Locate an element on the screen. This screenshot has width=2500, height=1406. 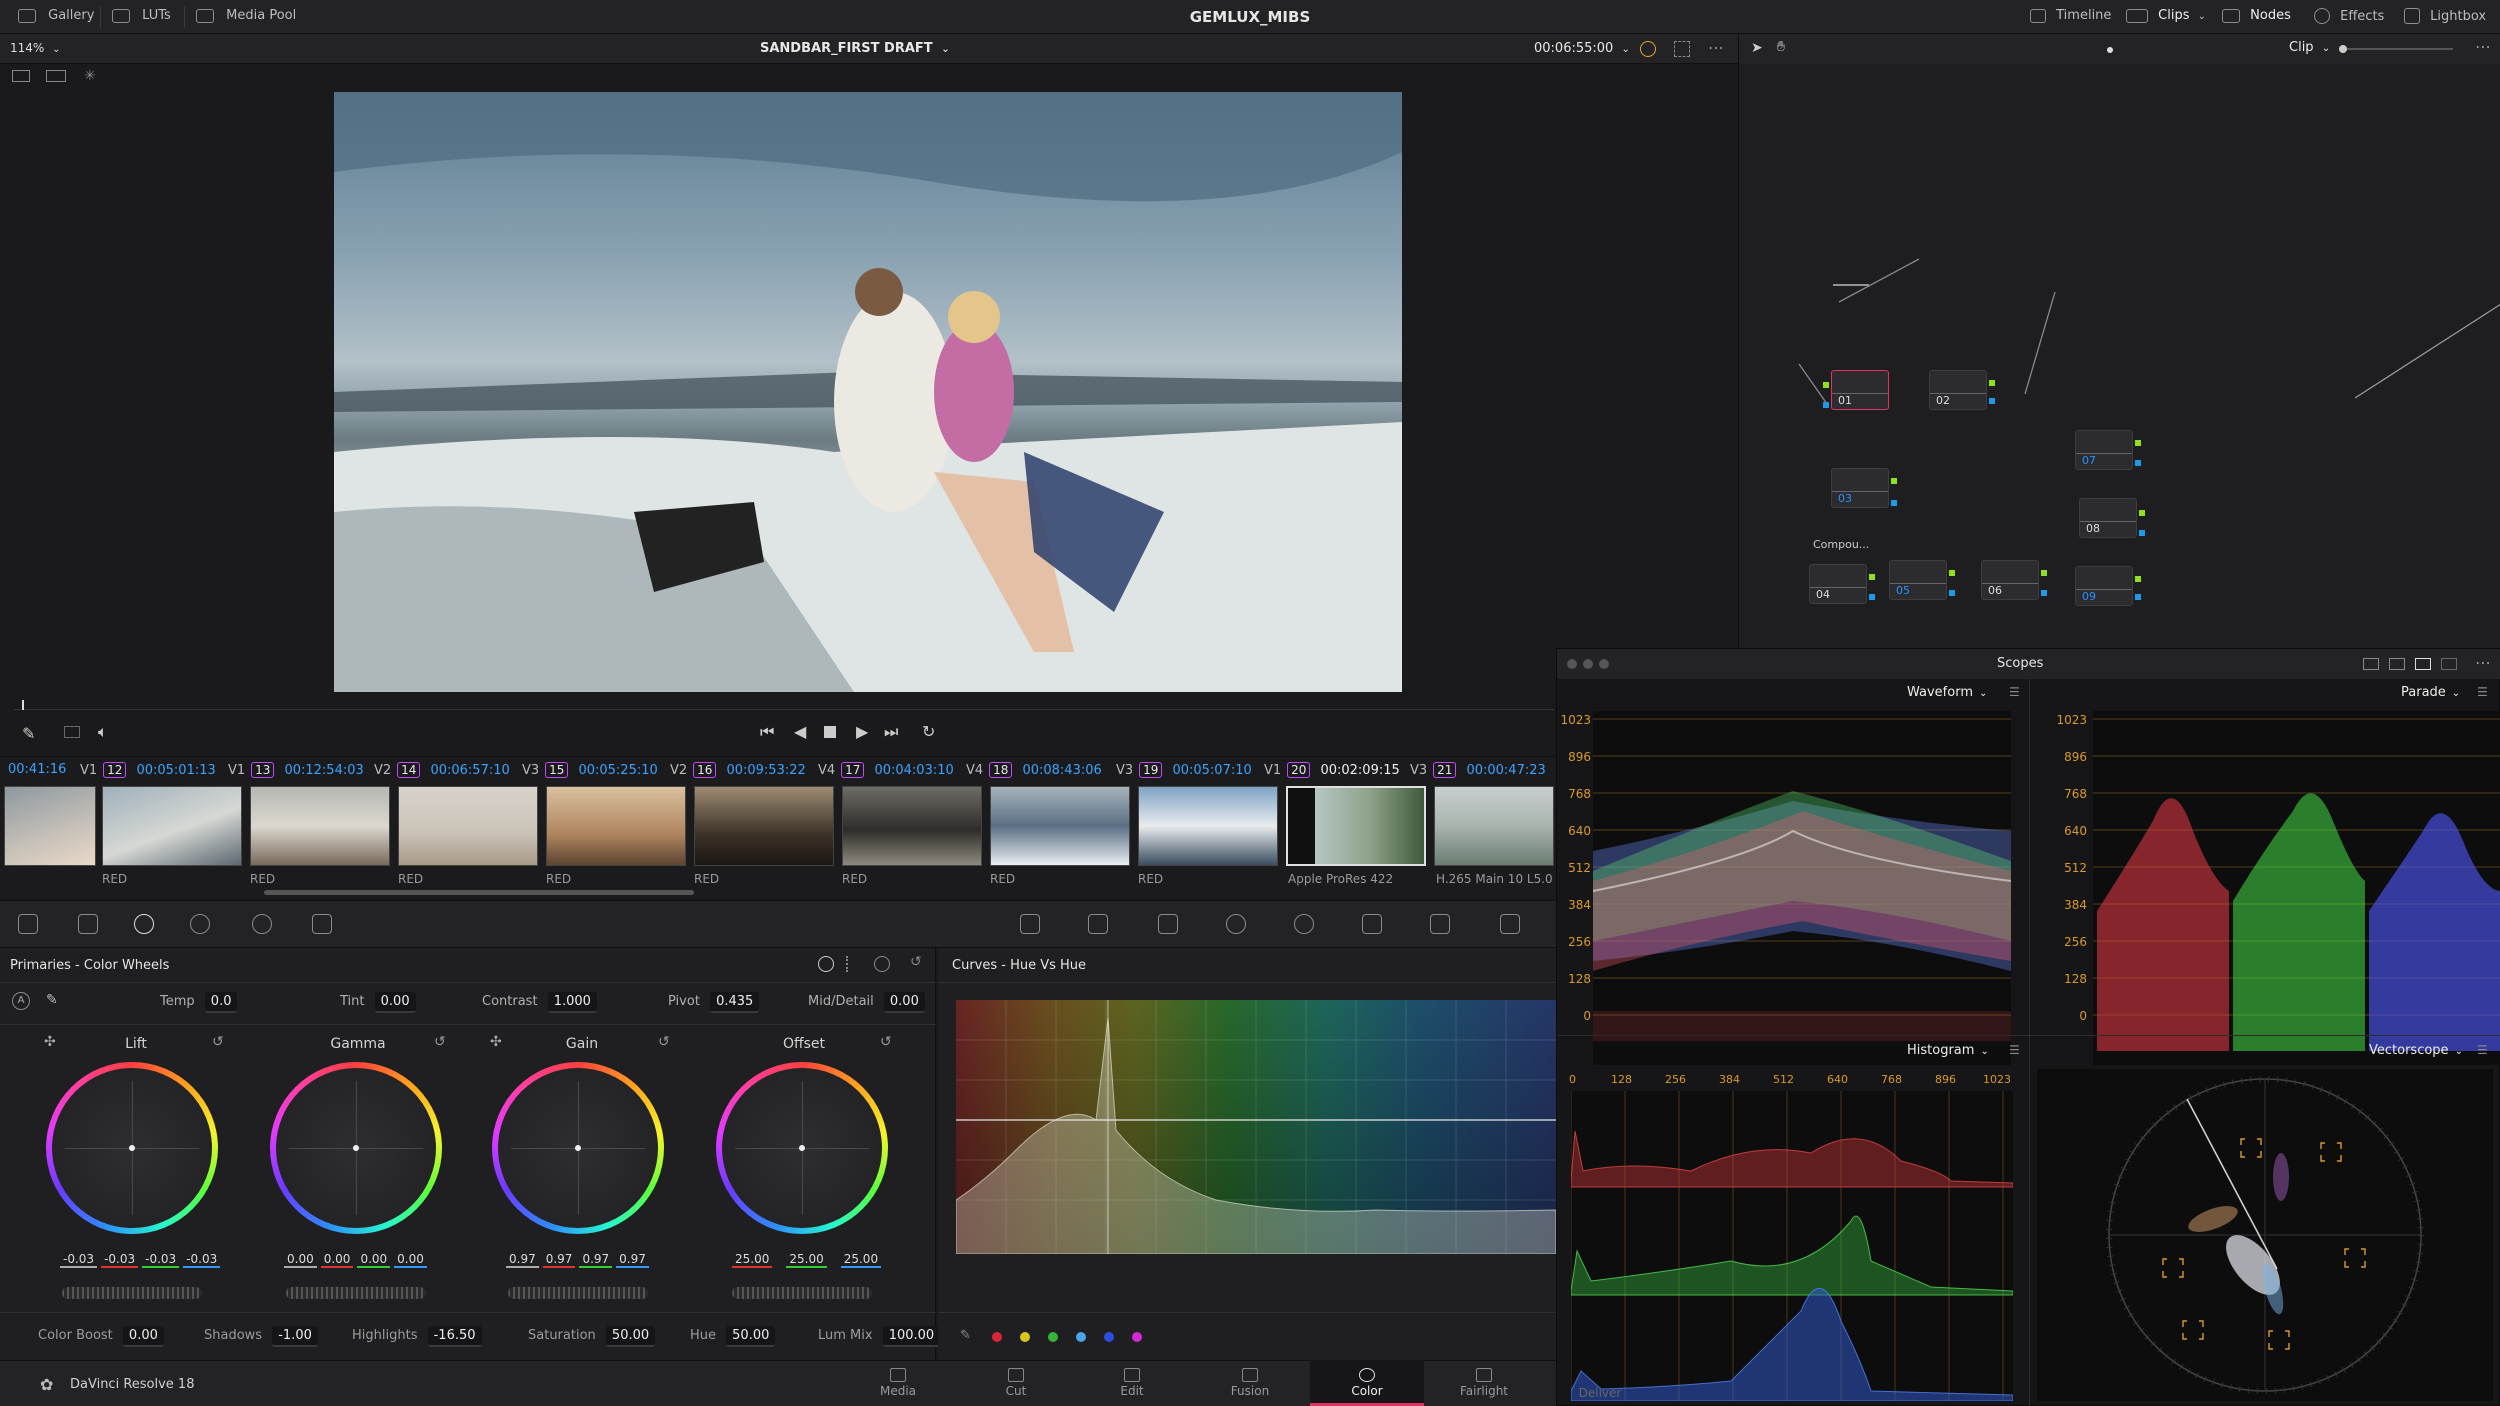
zoom-dropdown: 114% ⌄ is located at coordinates (35, 48).